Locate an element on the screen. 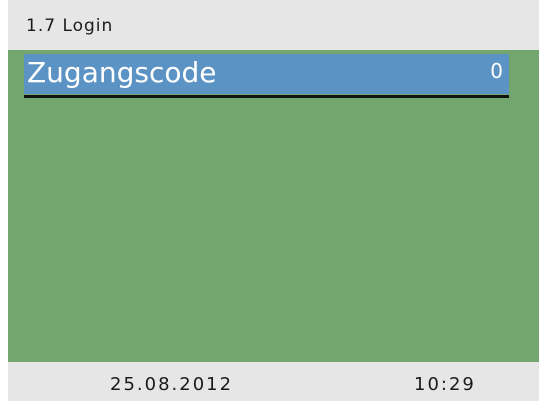  date-display: 25.08.2012 is located at coordinates (172, 384).